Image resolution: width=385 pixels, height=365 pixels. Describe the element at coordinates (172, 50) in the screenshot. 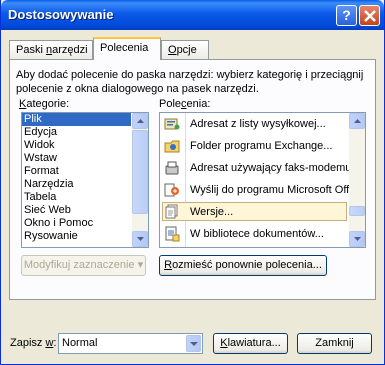

I see `tab-options-label-u: O` at that location.